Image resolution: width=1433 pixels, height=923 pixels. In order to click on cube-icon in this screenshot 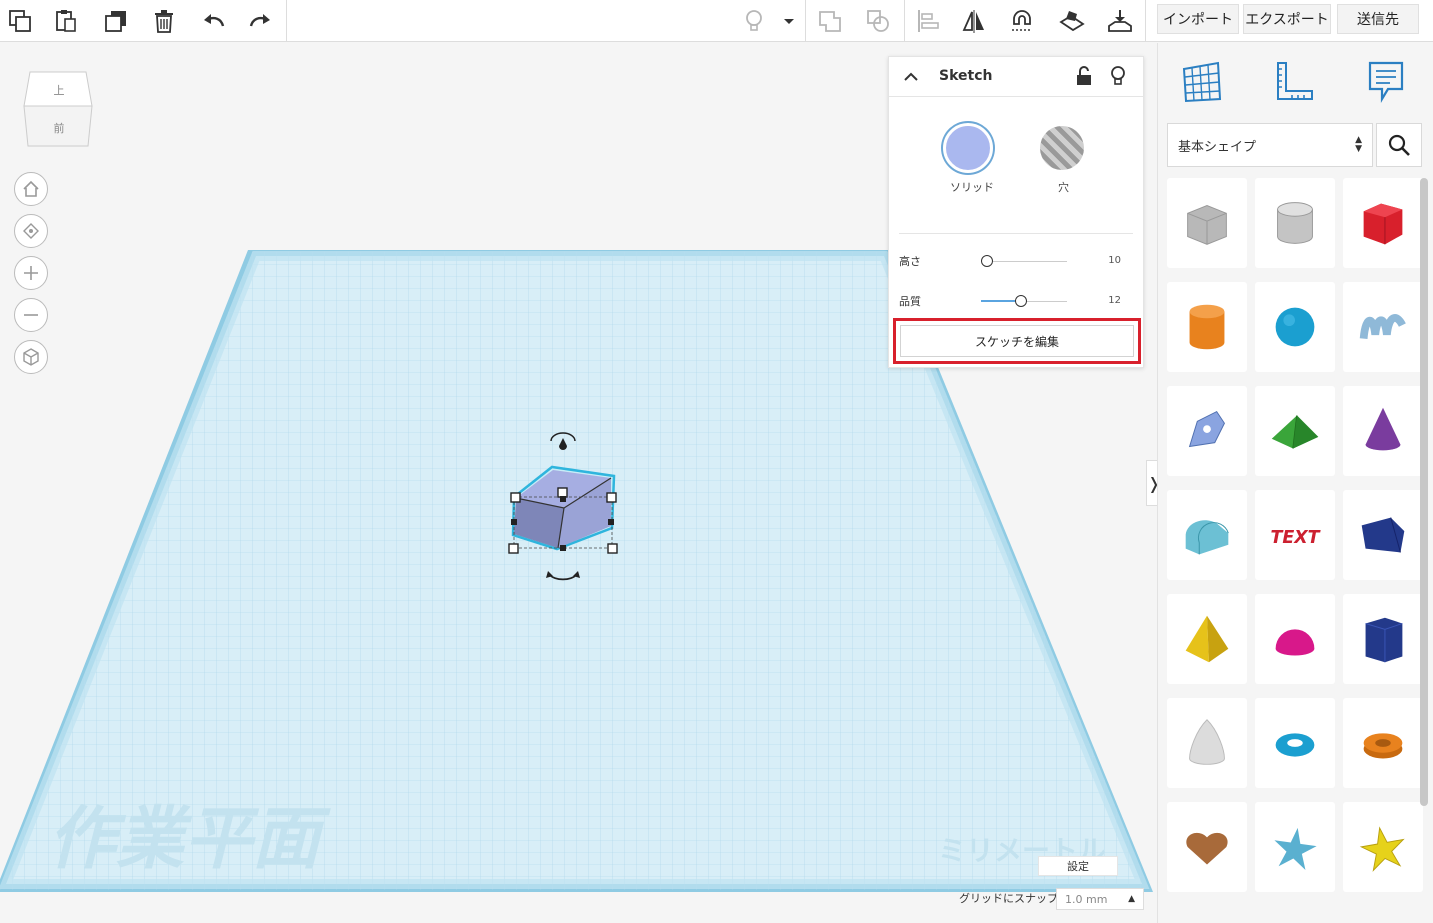, I will do `click(31, 357)`.